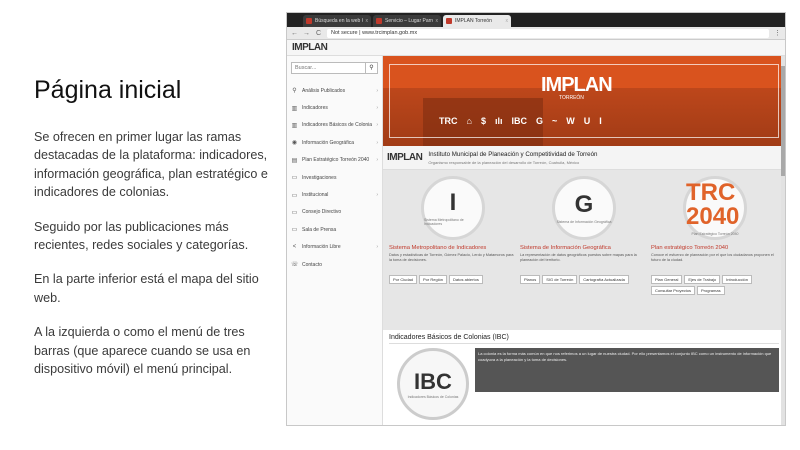 The width and height of the screenshot is (800, 450). What do you see at coordinates (565, 248) in the screenshot?
I see `card-title: Sistema de Información Geográfica` at bounding box center [565, 248].